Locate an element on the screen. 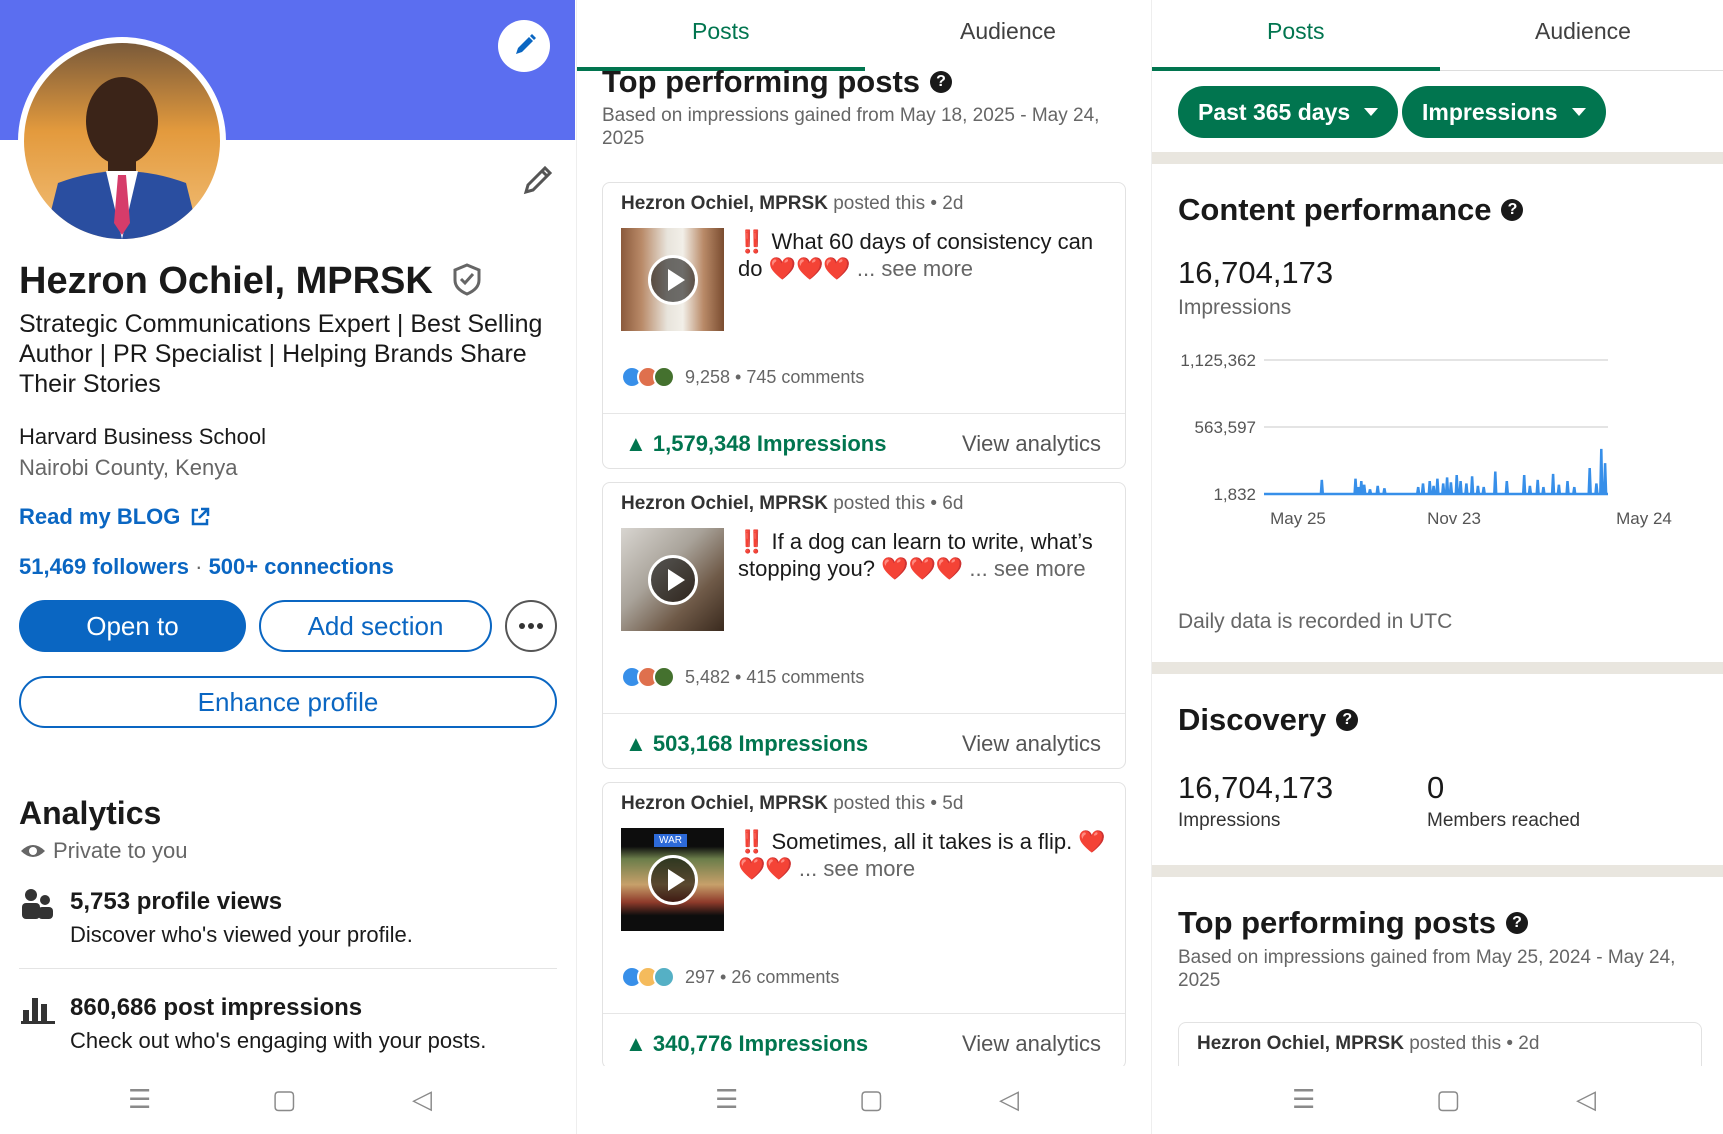 The image size is (1723, 1134). avatar-photo is located at coordinates (122, 141).